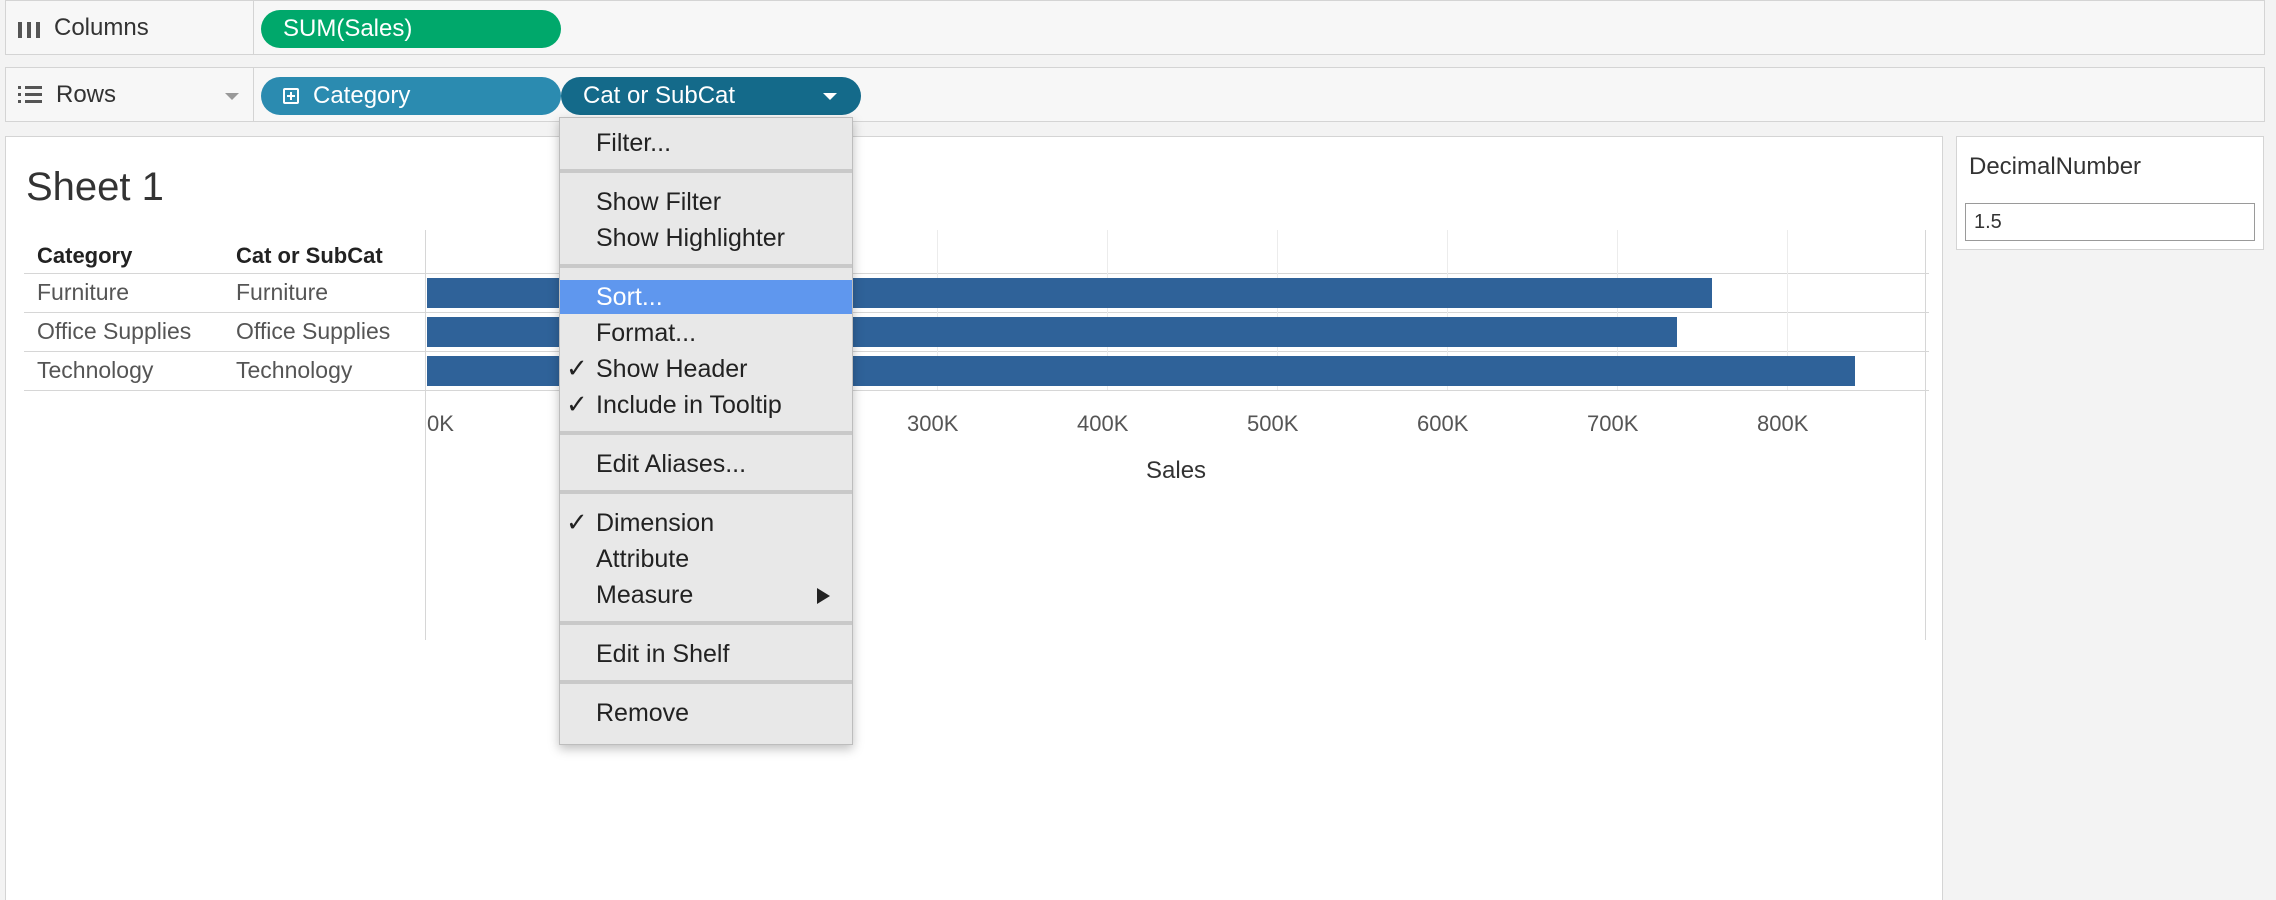 This screenshot has width=2276, height=900. I want to click on menu-item-dimension: ✓ Dimension, so click(706, 523).